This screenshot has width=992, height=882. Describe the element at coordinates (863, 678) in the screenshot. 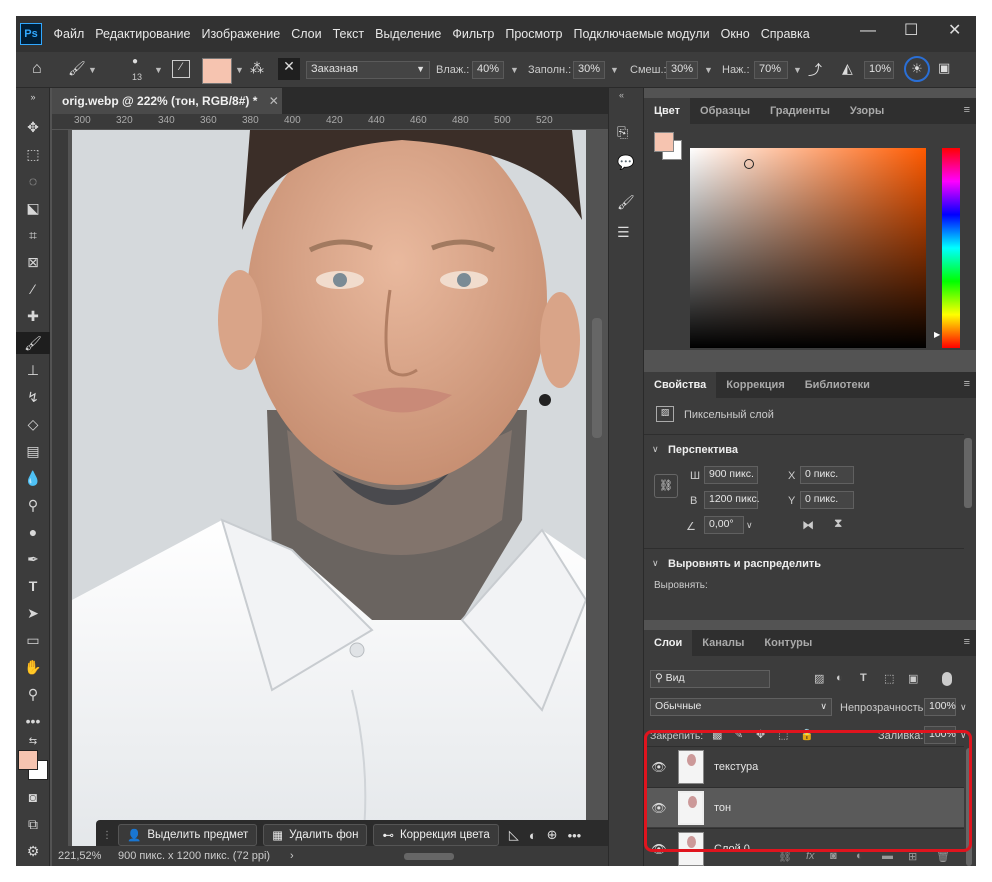

I see `filter-type-icon: T` at that location.